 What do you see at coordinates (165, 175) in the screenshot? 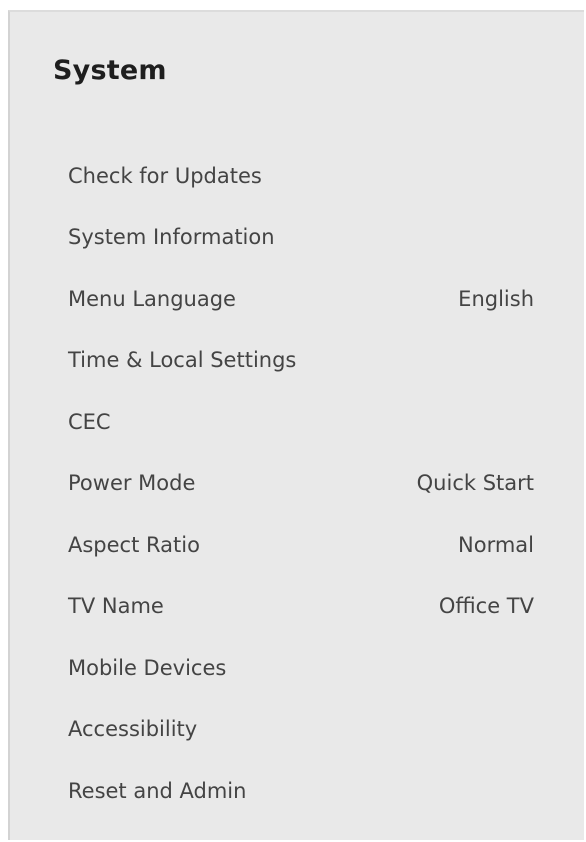
I see `menu-item-label: Check for Updates` at bounding box center [165, 175].